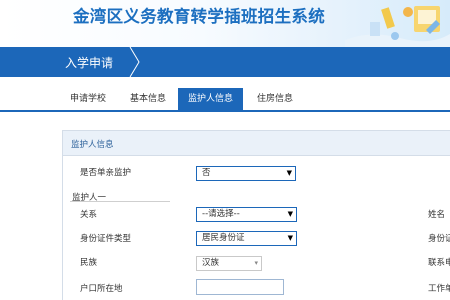 This screenshot has height=300, width=450. I want to click on id-number-label: 身份证, so click(439, 239).